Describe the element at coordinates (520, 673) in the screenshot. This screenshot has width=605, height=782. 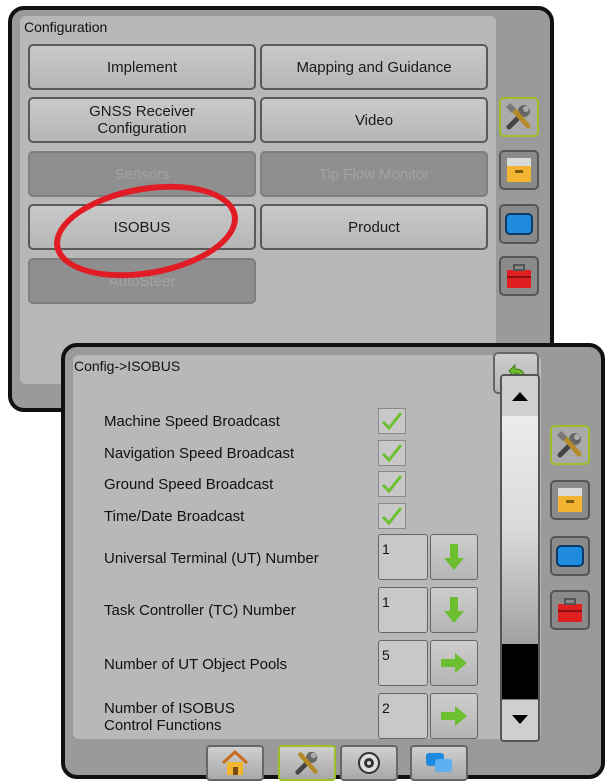
I see `scroll-thumb` at that location.